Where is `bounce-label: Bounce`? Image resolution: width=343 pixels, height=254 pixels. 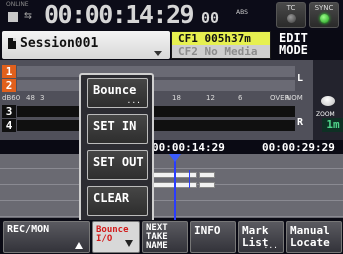
bounce-label: Bounce is located at coordinates (115, 90).